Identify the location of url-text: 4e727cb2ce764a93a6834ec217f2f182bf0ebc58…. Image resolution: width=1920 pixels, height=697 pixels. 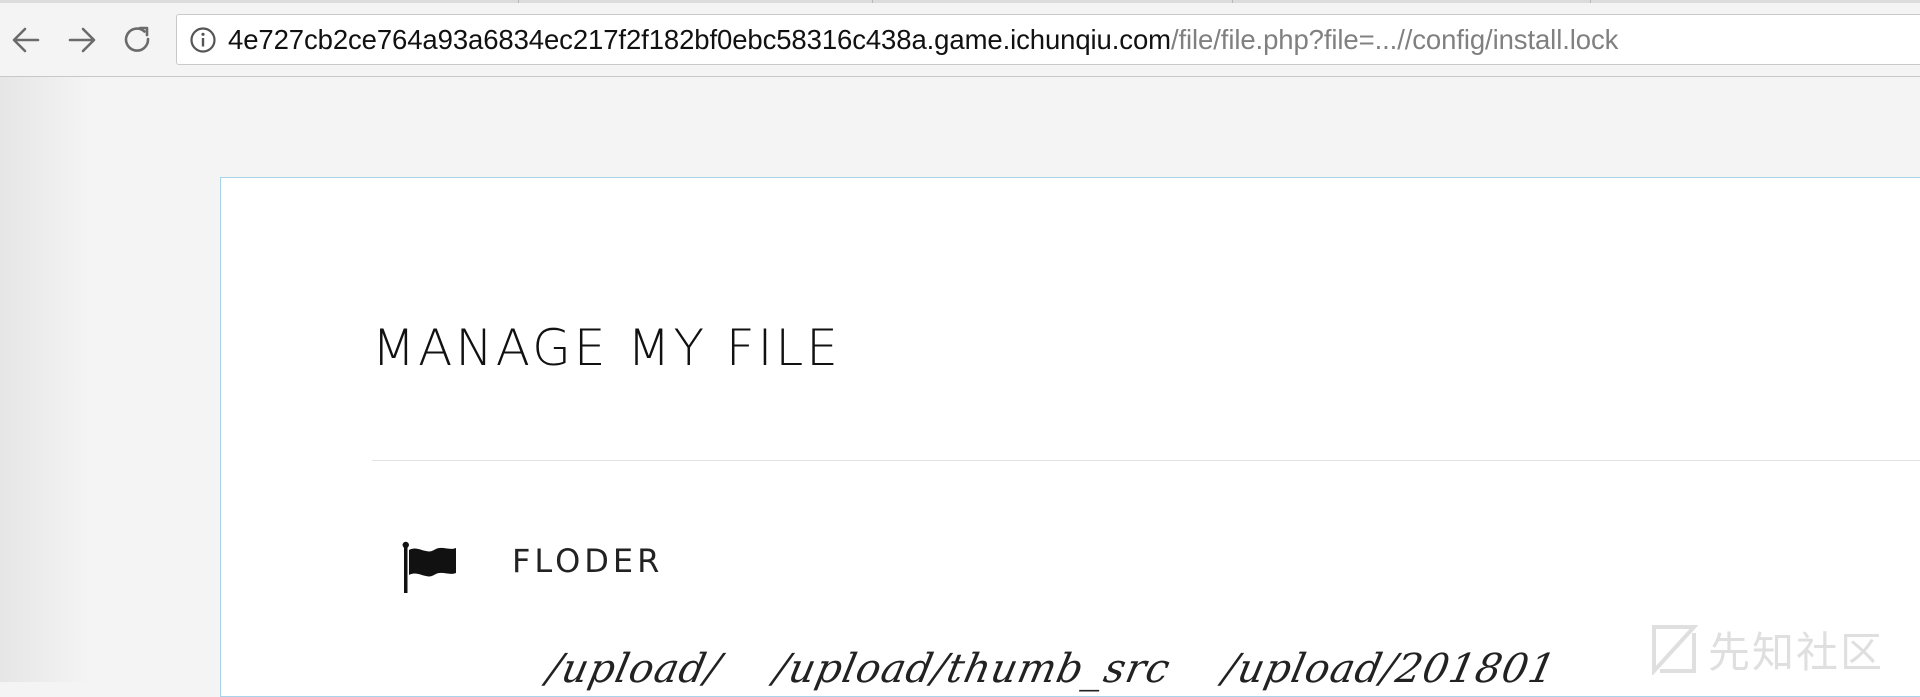
(923, 39).